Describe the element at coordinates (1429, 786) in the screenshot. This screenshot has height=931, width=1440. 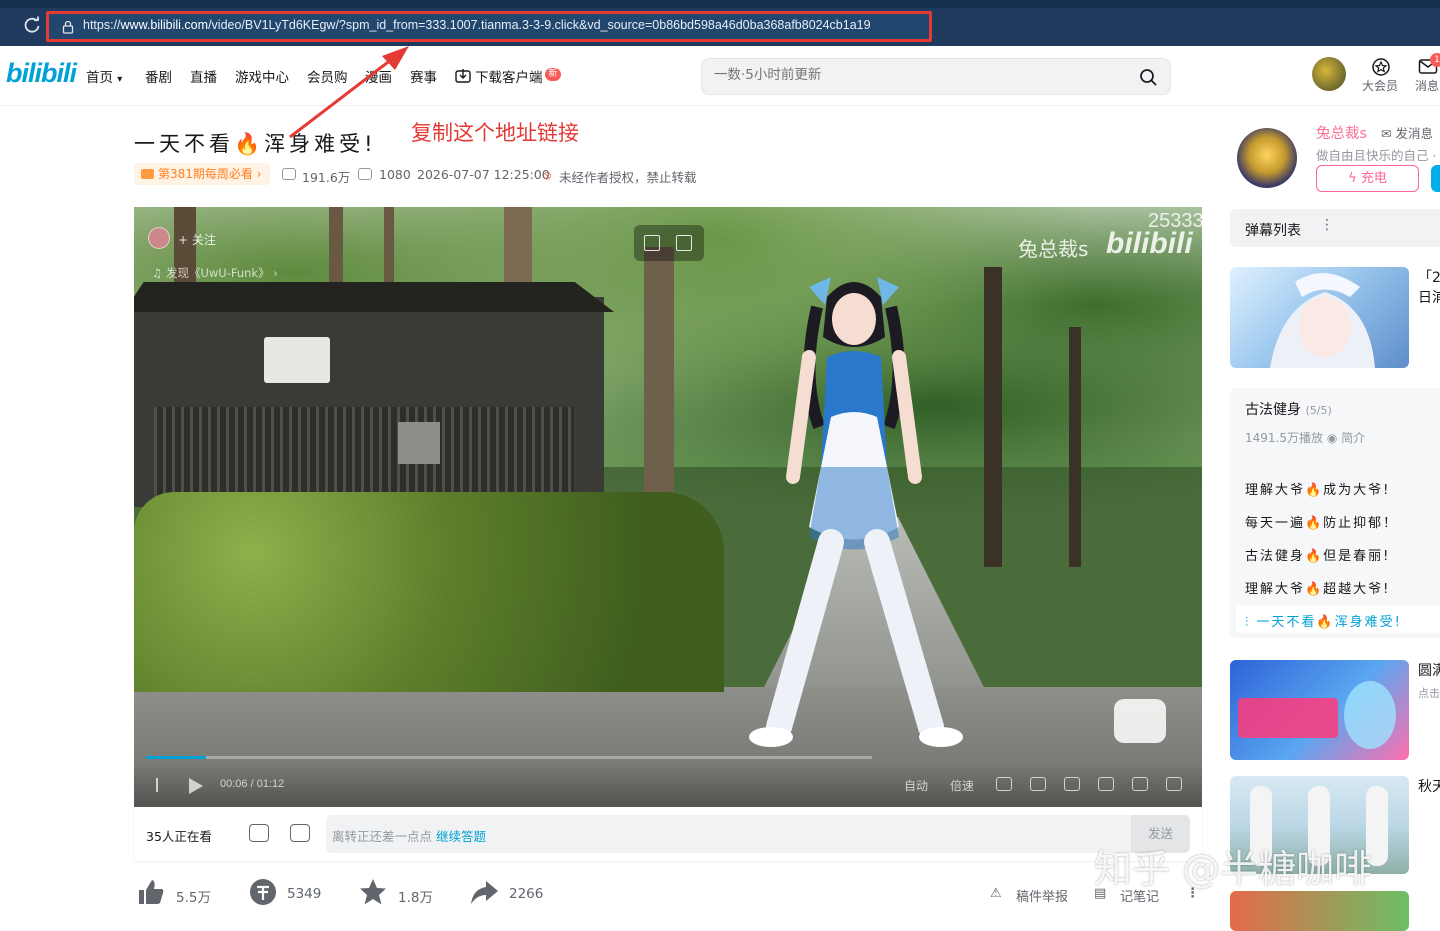
I see `recommend-title-3: 秋天` at that location.